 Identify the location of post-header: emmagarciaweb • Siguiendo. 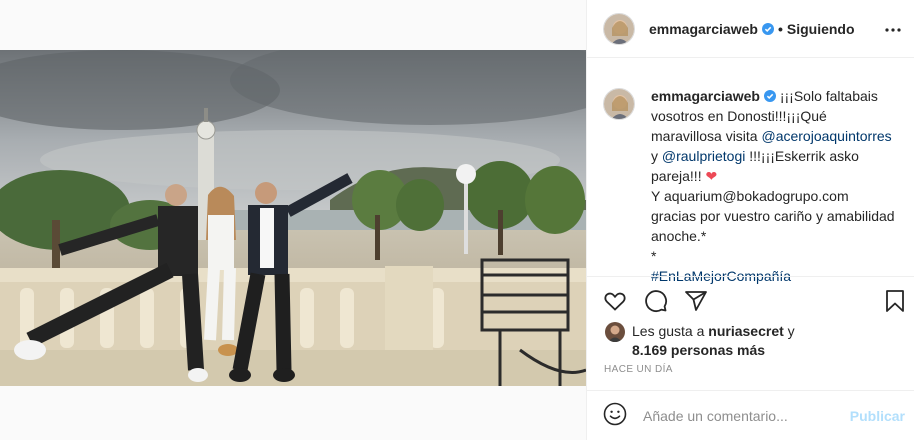
(750, 29).